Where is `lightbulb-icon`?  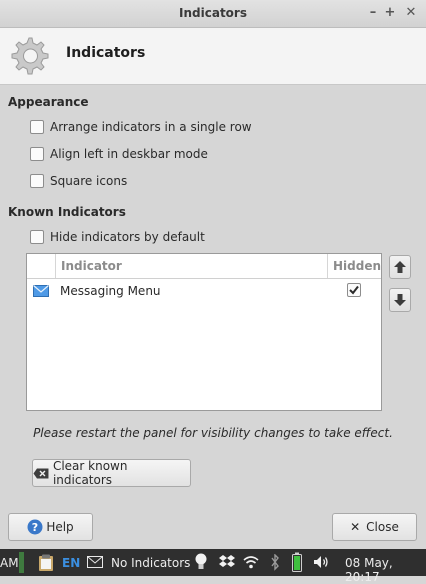
lightbulb-icon is located at coordinates (201, 562).